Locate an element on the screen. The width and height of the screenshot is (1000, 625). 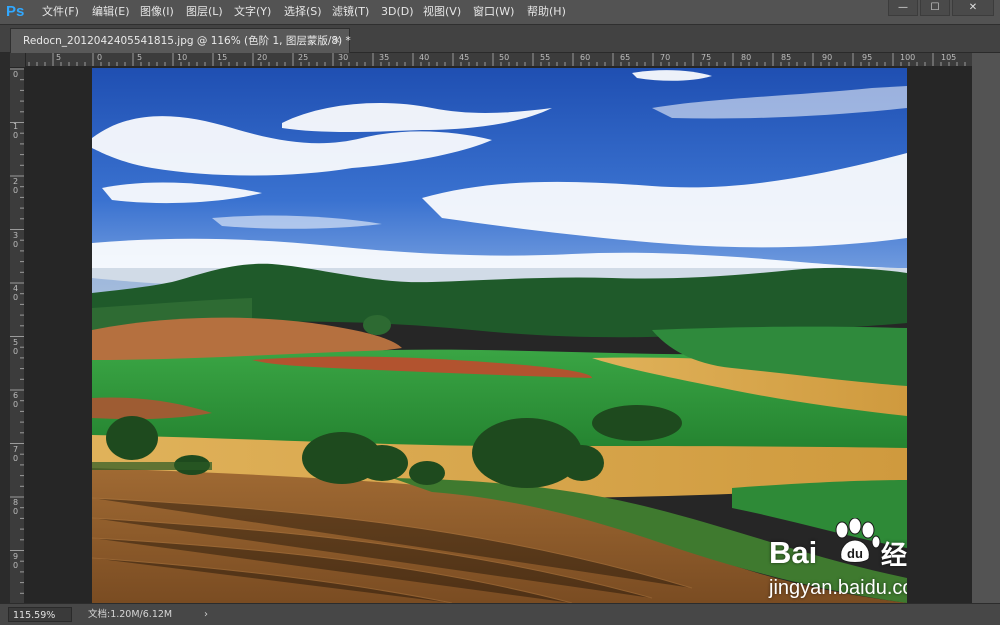
ruler-h-label: 25 is located at coordinates (303, 57).